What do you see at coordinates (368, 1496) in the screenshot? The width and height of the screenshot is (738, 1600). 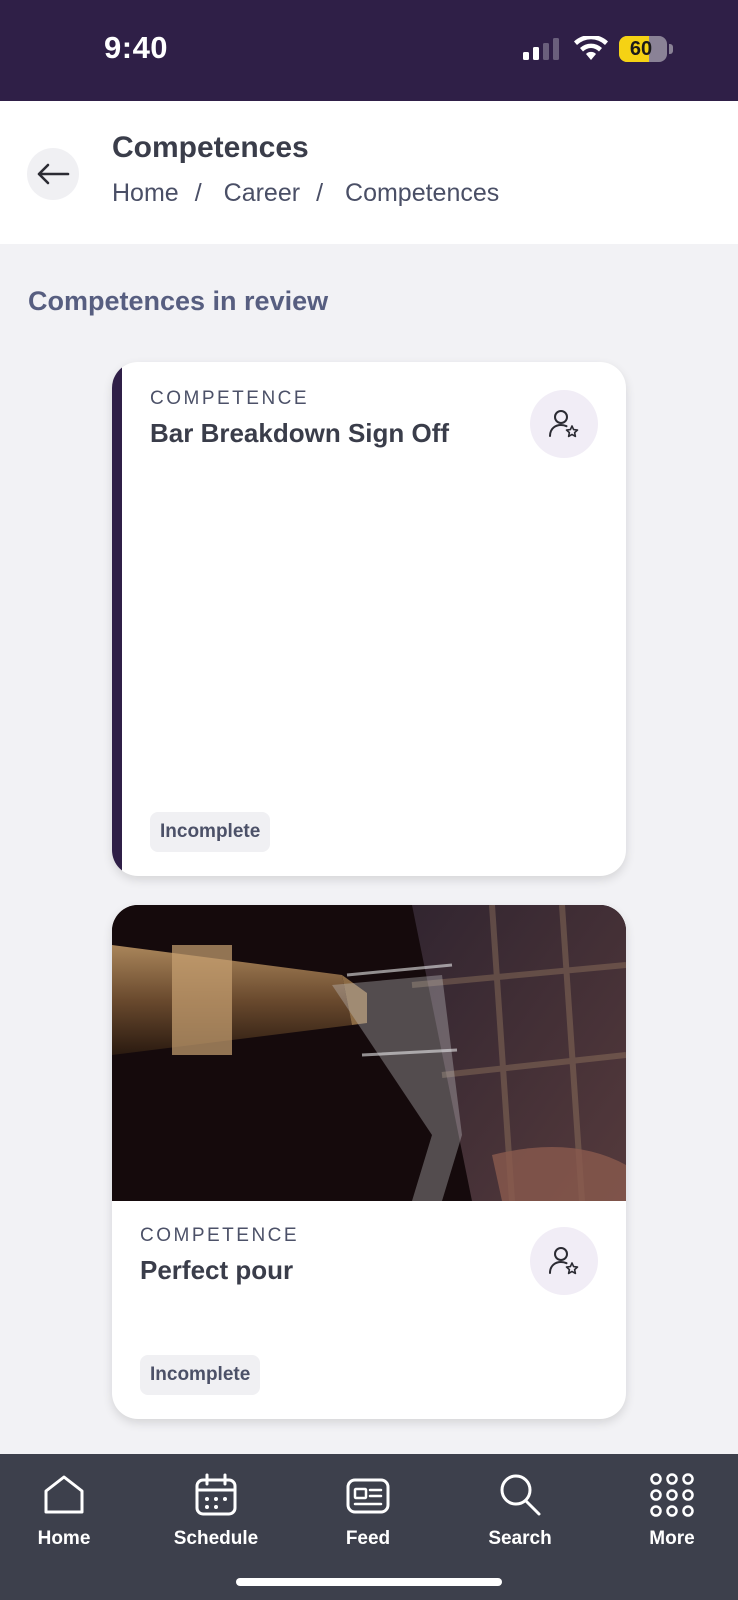 I see `newspaper-icon` at bounding box center [368, 1496].